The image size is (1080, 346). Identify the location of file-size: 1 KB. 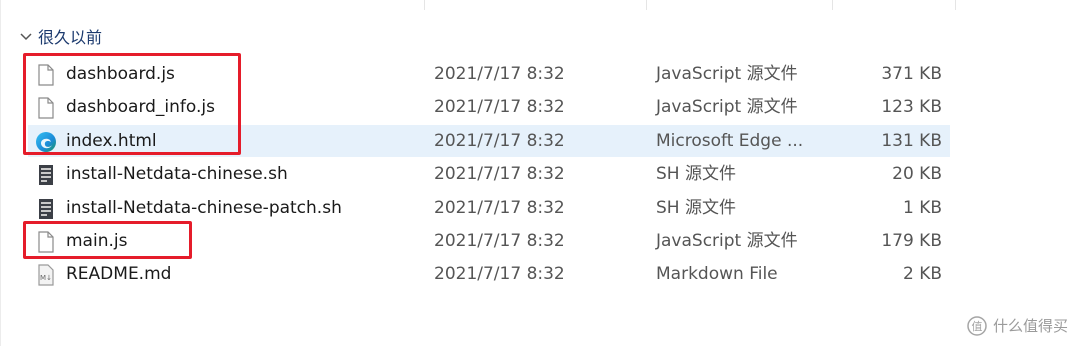
(922, 207).